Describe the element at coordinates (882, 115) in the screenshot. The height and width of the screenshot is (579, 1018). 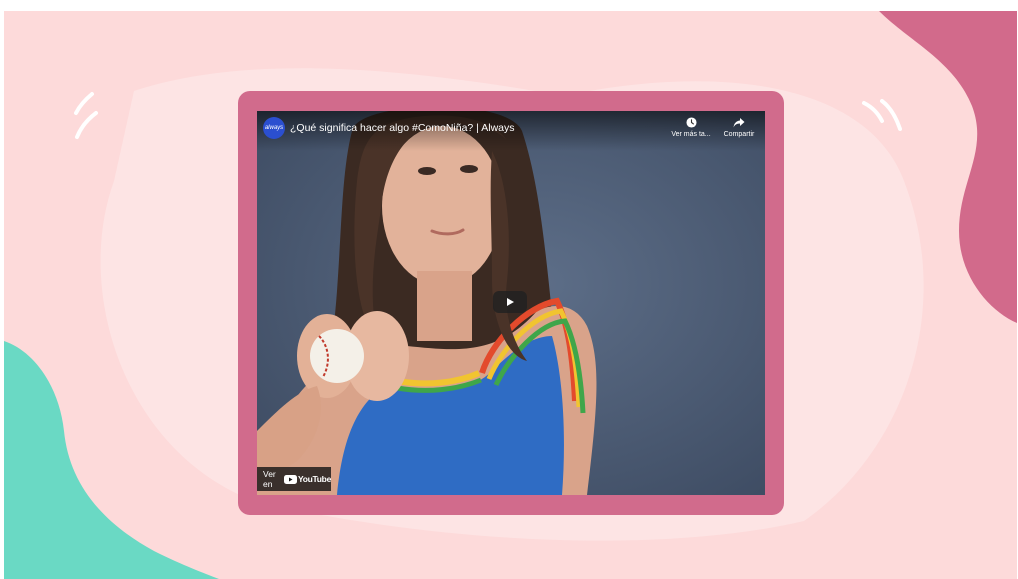
I see `sparkle-right-icon` at that location.